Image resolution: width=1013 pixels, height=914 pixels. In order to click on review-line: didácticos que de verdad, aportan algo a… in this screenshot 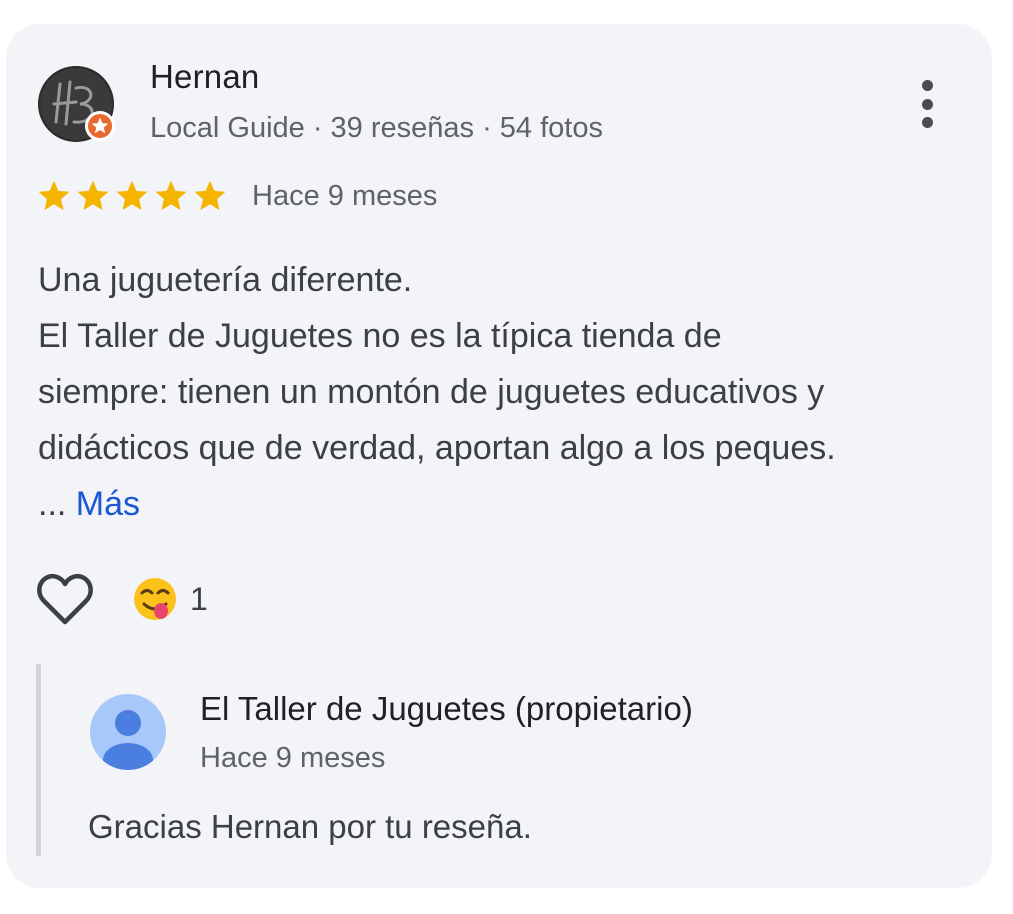, I will do `click(437, 448)`.